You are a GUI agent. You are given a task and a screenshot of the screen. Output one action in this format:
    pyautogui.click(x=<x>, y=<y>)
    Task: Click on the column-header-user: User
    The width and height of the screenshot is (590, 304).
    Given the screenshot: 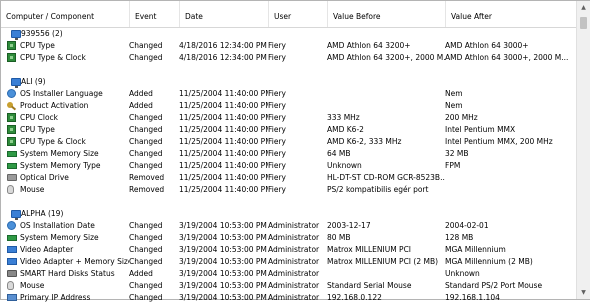 What is the action you would take?
    pyautogui.click(x=298, y=14)
    